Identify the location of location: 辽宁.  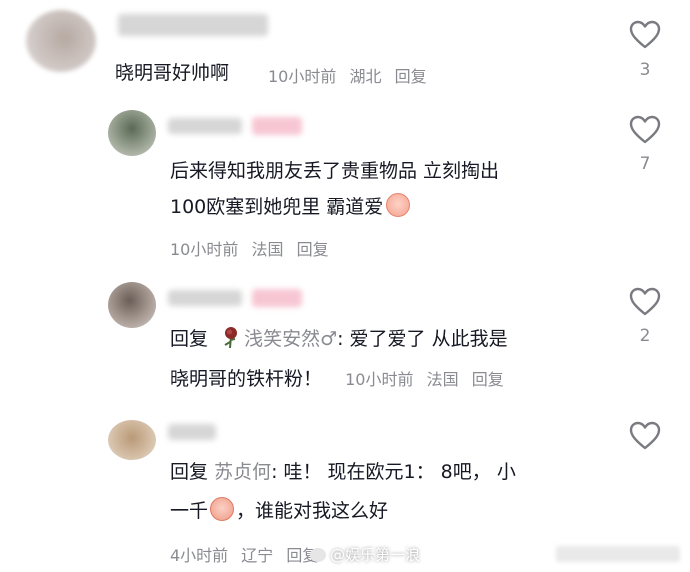
(257, 555).